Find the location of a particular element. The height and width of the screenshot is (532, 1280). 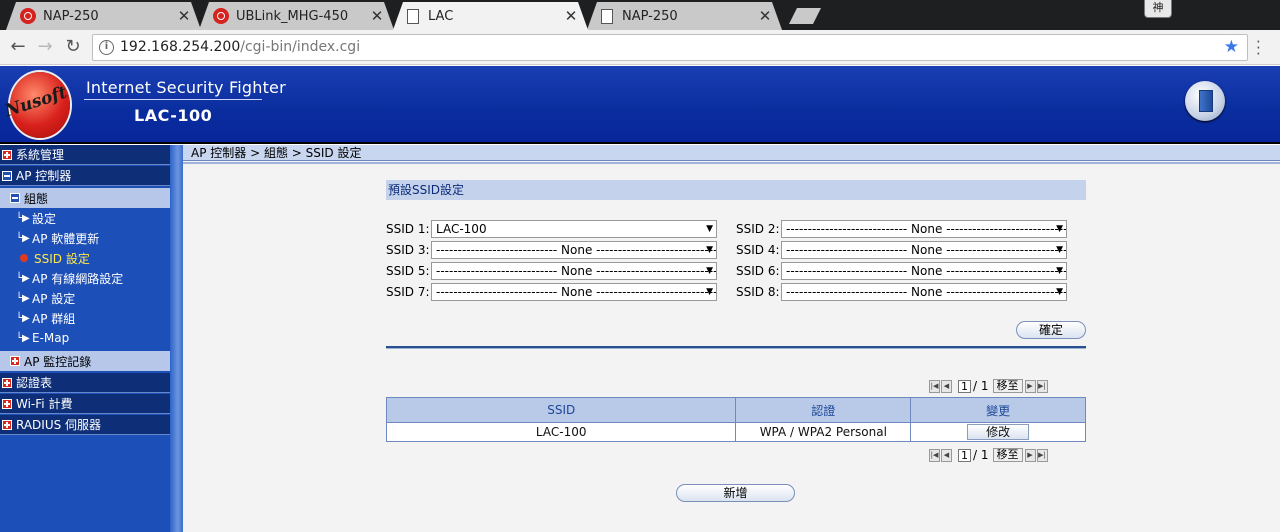

collapse-minus-icon is located at coordinates (15, 198).